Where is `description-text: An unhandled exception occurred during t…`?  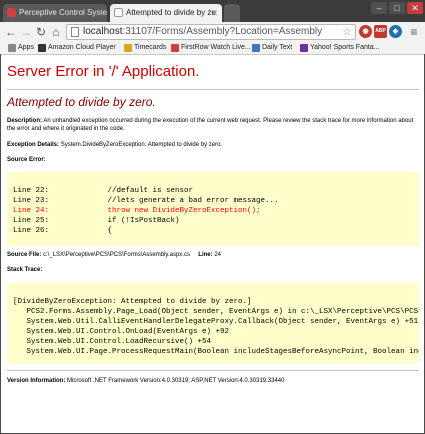 description-text: An unhandled exception occurred during t… is located at coordinates (210, 125).